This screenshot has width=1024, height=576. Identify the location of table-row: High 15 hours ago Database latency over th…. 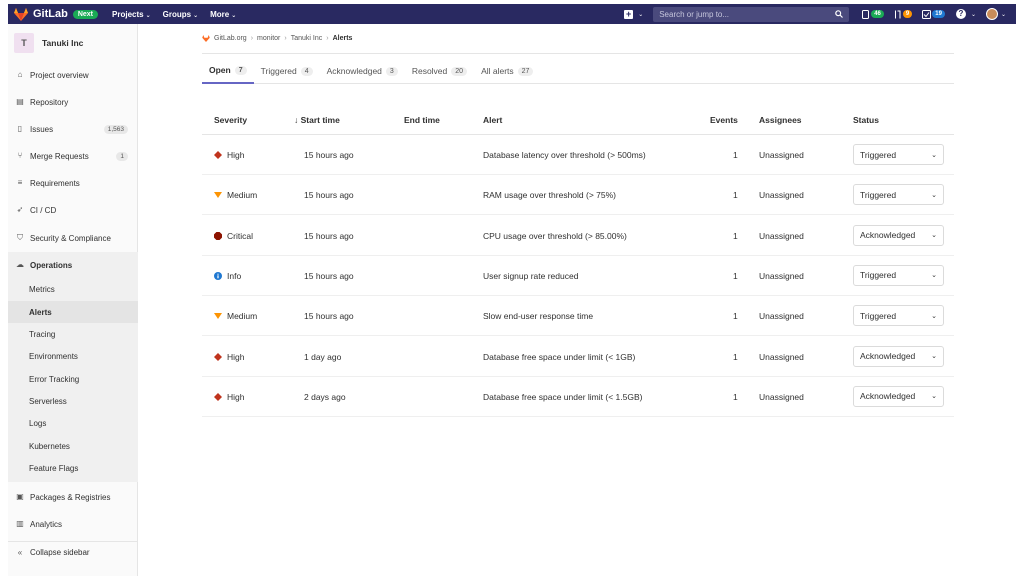
(578, 155).